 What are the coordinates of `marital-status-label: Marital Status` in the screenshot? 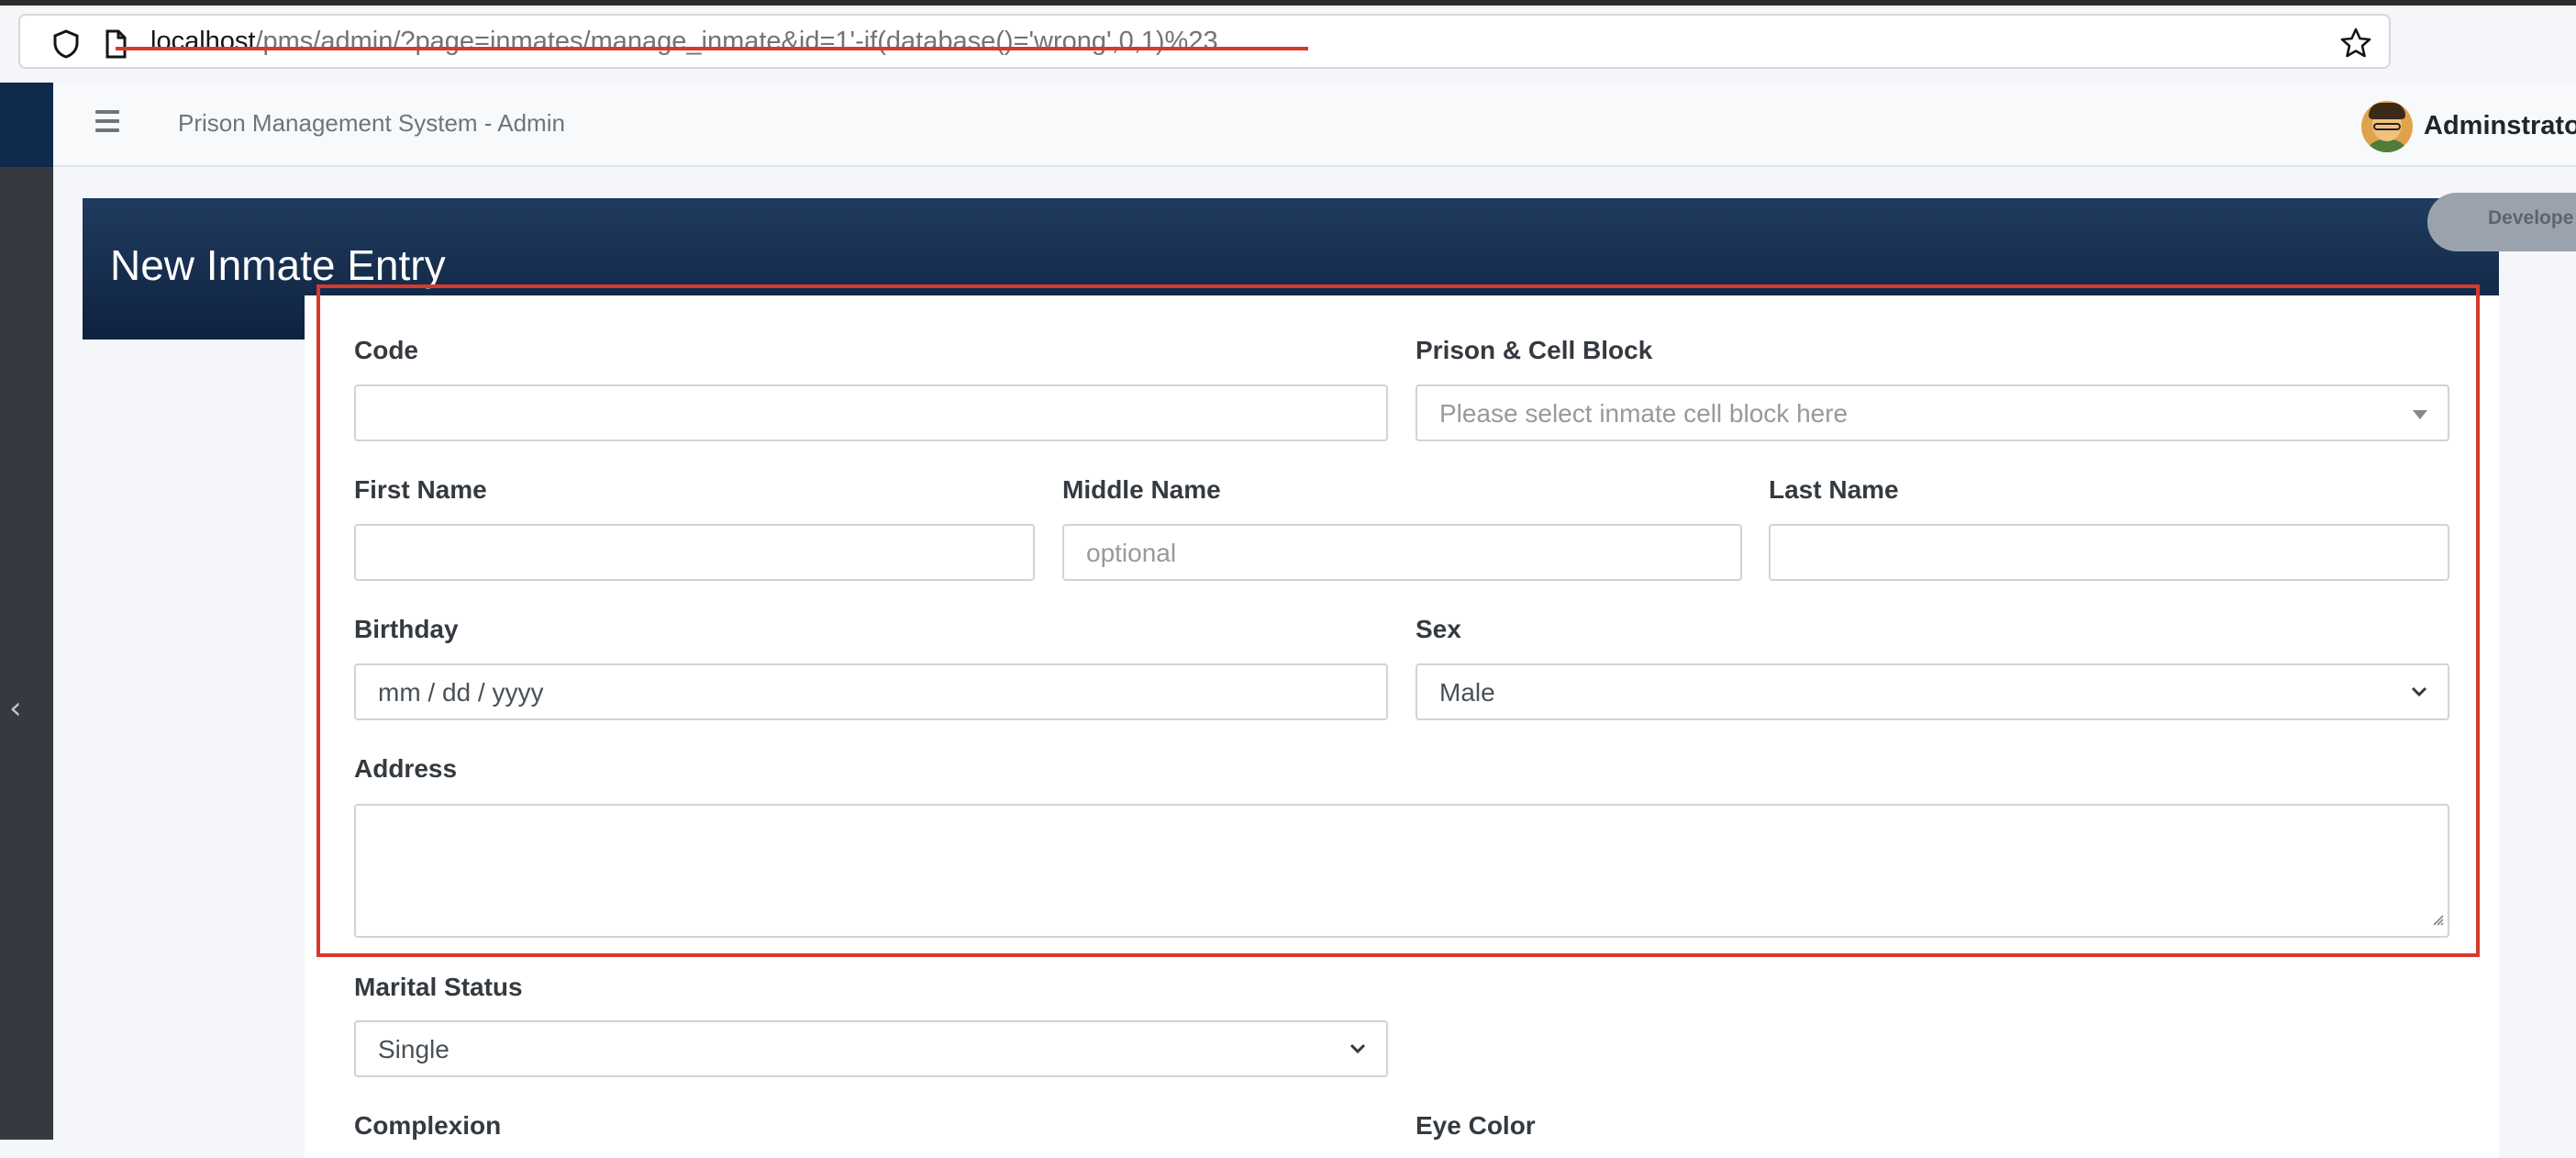 It's located at (438, 987).